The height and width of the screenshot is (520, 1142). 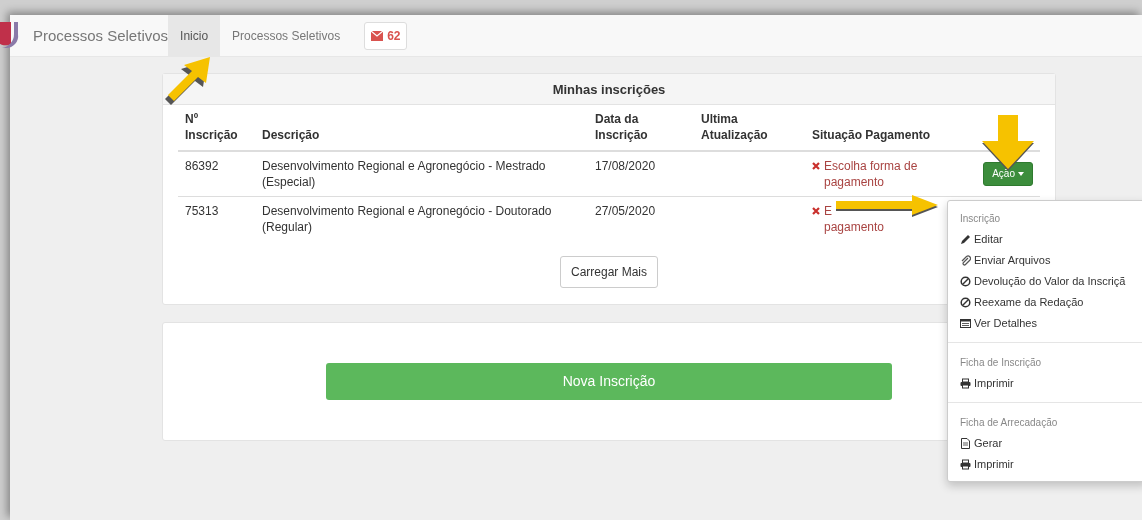 What do you see at coordinates (286, 35) in the screenshot?
I see `nav-tab: Processos Seletivos` at bounding box center [286, 35].